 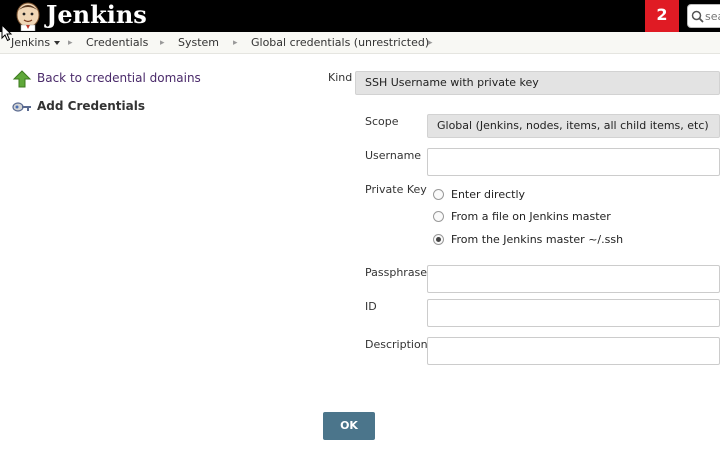 What do you see at coordinates (21, 107) in the screenshot?
I see `key-icon` at bounding box center [21, 107].